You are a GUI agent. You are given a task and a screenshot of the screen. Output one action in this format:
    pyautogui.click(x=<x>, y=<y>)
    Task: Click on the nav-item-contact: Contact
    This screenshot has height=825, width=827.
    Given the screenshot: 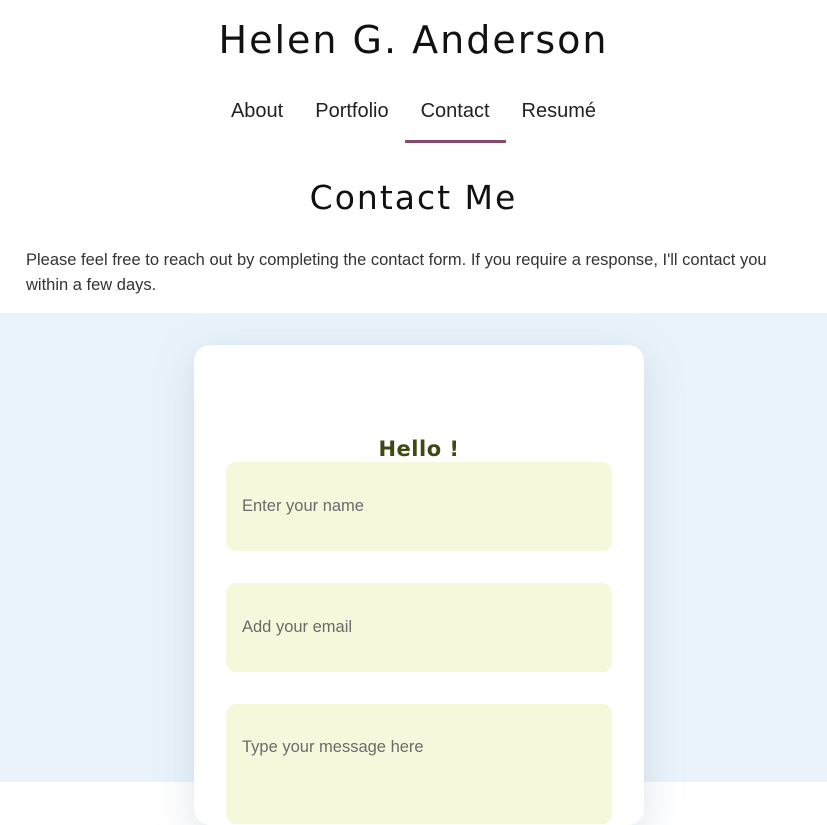 What is the action you would take?
    pyautogui.click(x=455, y=120)
    